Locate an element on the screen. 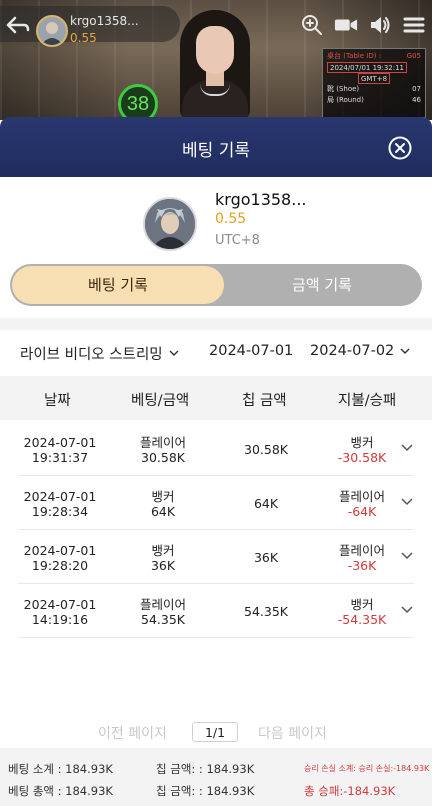  game-filter-dropdown: 라이브 비디오 스트리밍 is located at coordinates (99, 353).